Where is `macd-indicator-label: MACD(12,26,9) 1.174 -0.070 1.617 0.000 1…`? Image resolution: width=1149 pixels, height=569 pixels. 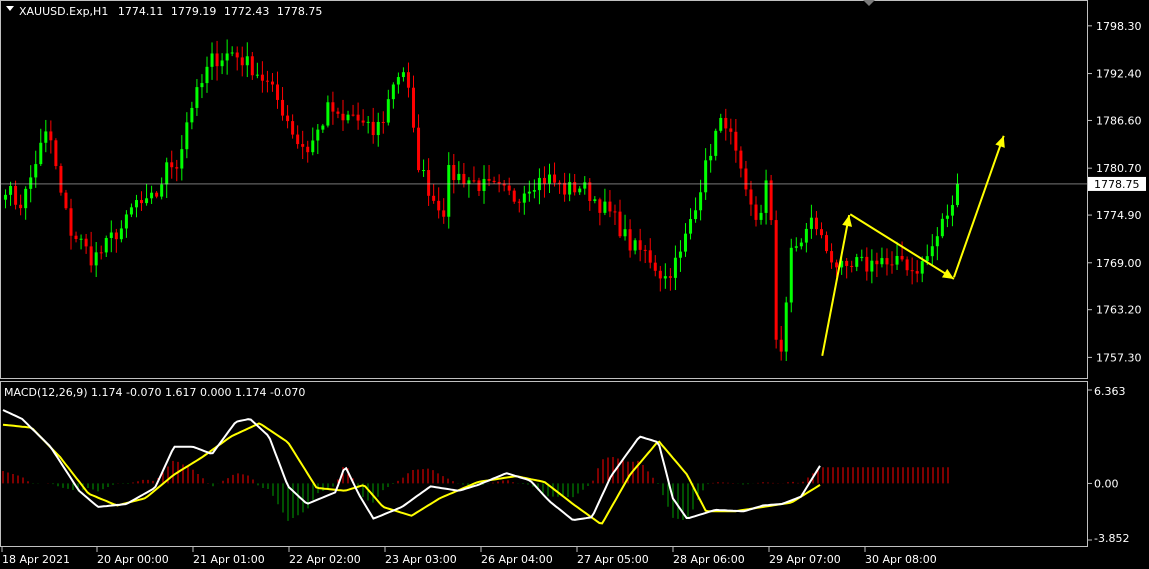 macd-indicator-label: MACD(12,26,9) 1.174 -0.070 1.617 0.000 1… is located at coordinates (154, 392).